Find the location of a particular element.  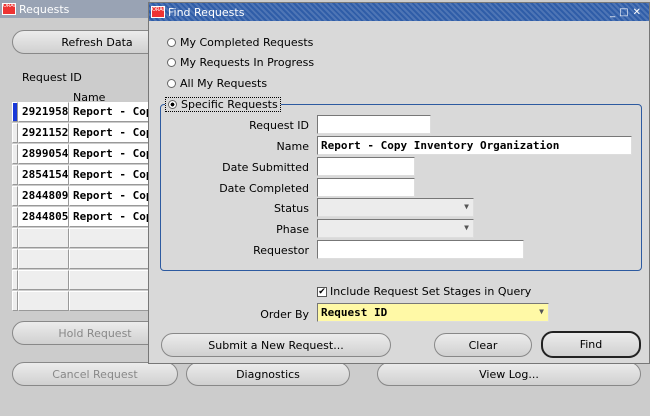

maximize-icon: □ is located at coordinates (625, 12).